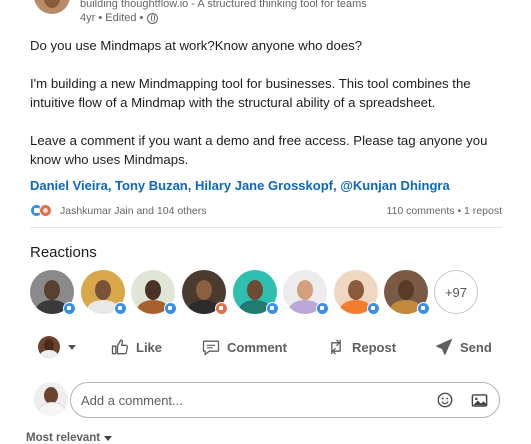  What do you see at coordinates (221, 308) in the screenshot?
I see `support-badge-icon` at bounding box center [221, 308].